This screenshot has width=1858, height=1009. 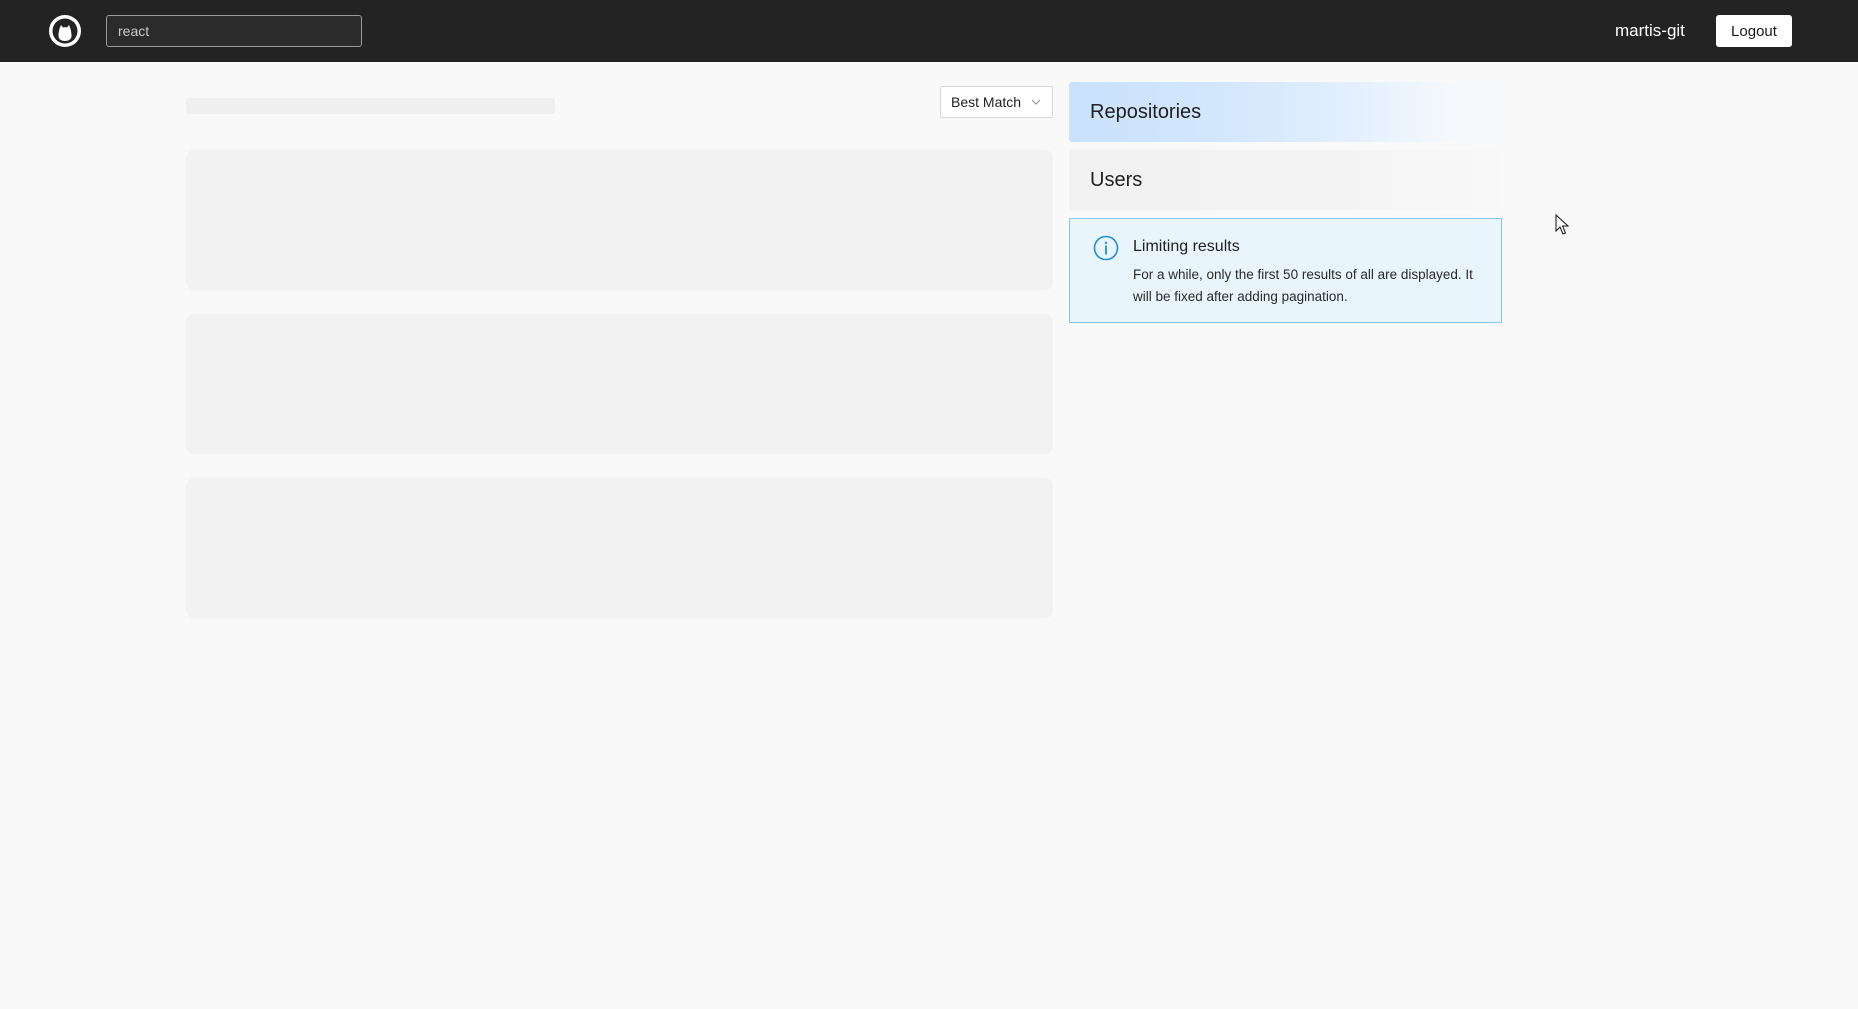 I want to click on info-icon, so click(x=1106, y=248).